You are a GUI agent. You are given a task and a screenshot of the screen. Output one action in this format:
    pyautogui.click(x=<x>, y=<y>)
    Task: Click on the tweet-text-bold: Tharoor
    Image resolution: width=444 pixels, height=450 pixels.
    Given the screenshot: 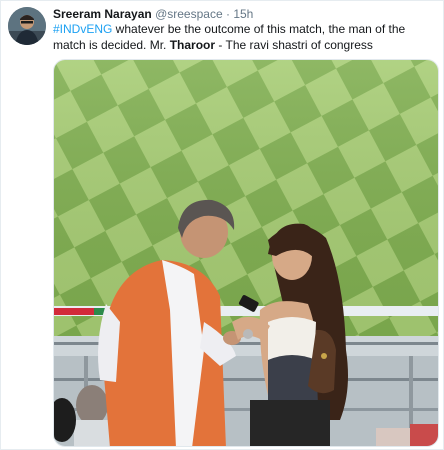 What is the action you would take?
    pyautogui.click(x=192, y=45)
    